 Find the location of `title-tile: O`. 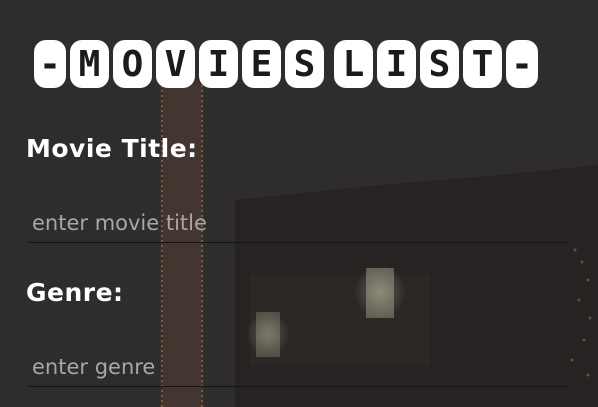

title-tile: O is located at coordinates (132, 64).